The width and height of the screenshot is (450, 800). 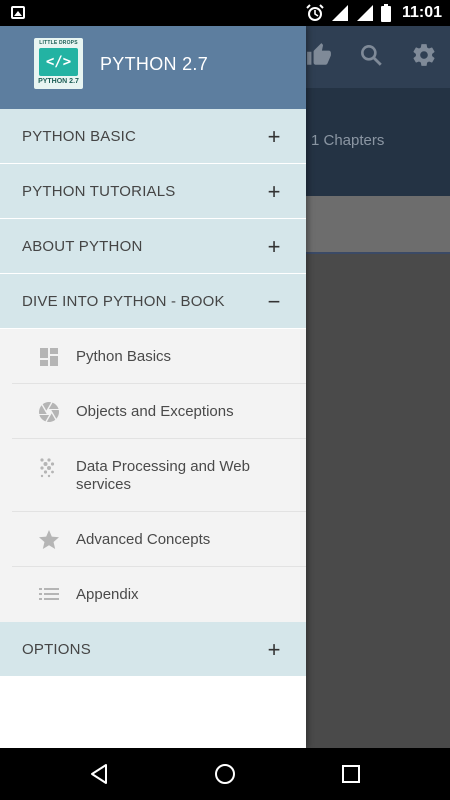 I want to click on battery-icon, so click(x=385, y=13).